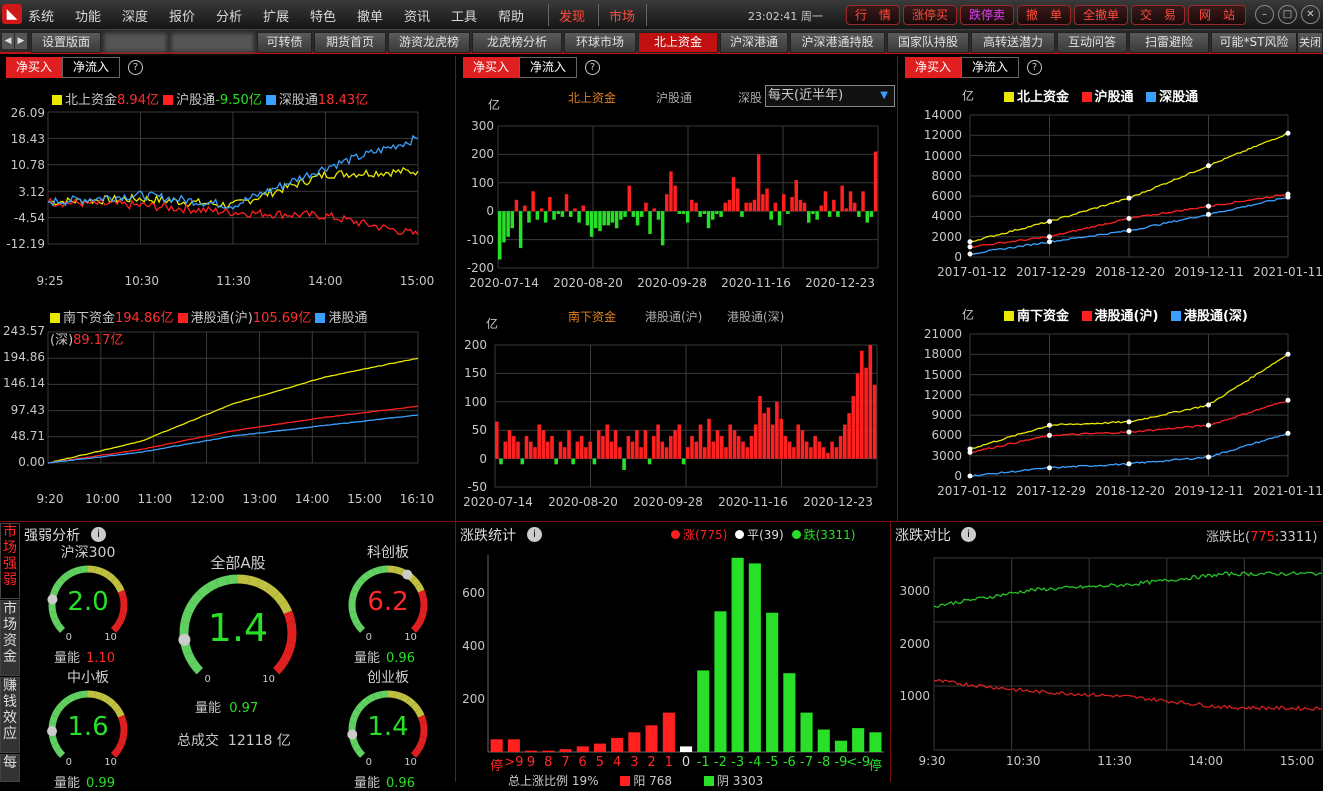 The image size is (1323, 791). I want to click on menu-news: 资讯, so click(417, 15).